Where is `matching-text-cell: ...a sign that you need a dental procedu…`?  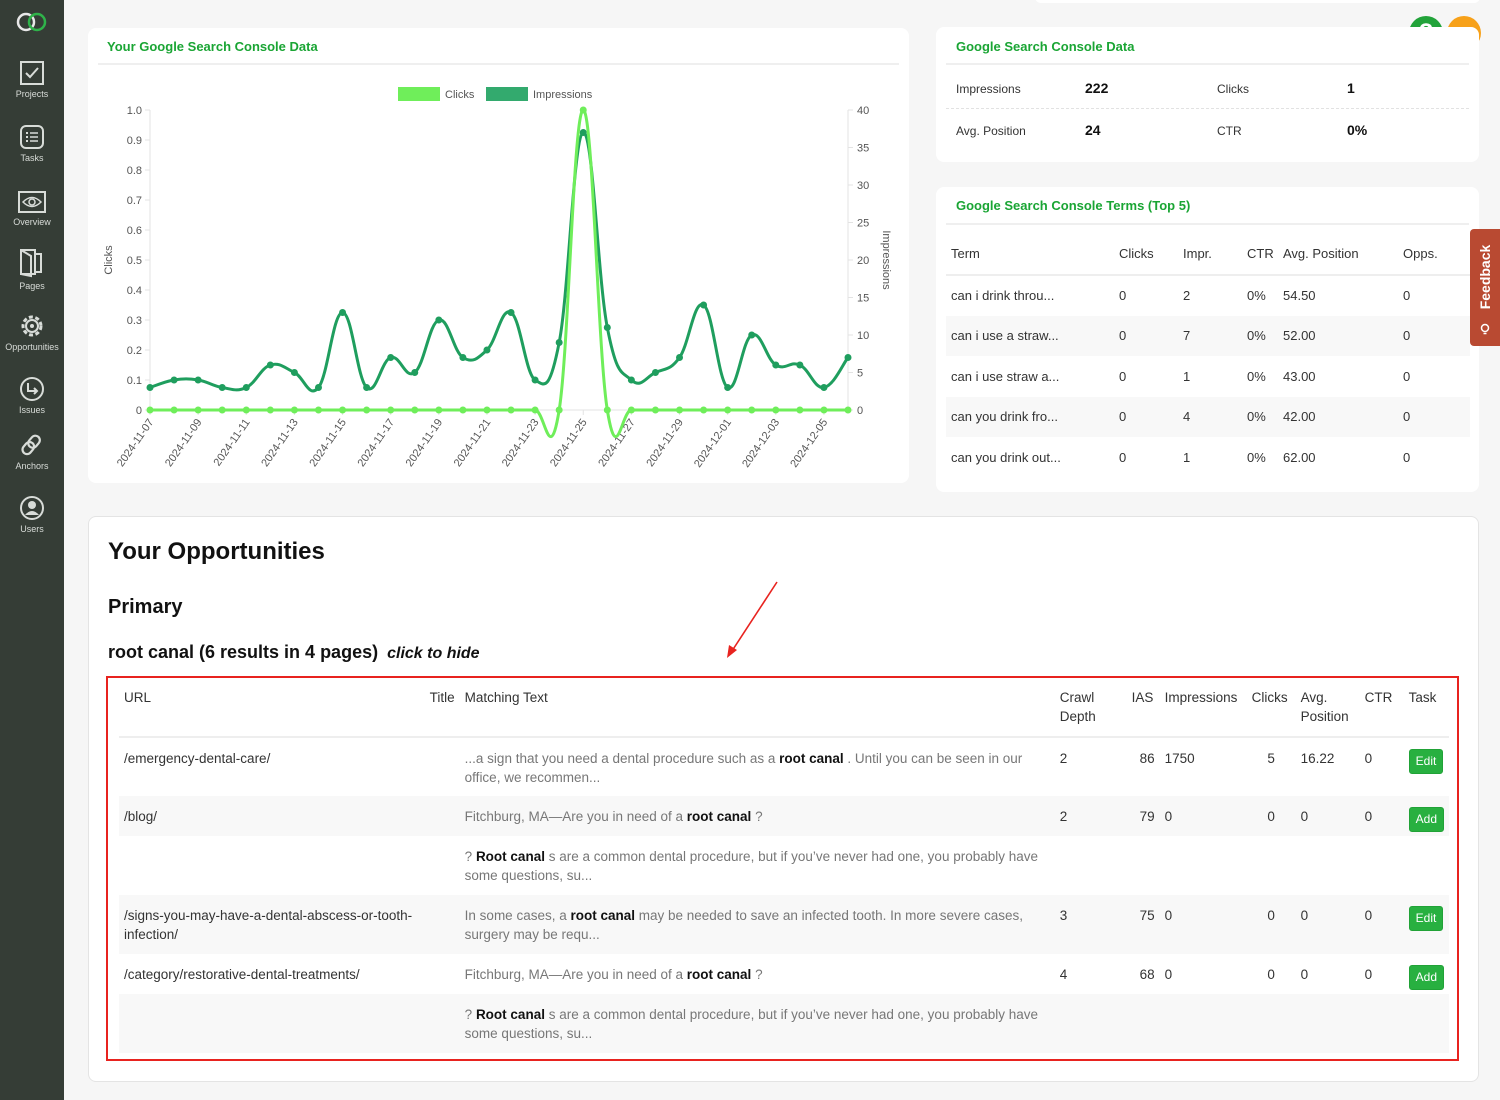 matching-text-cell: ...a sign that you need a dental procedu… is located at coordinates (757, 766).